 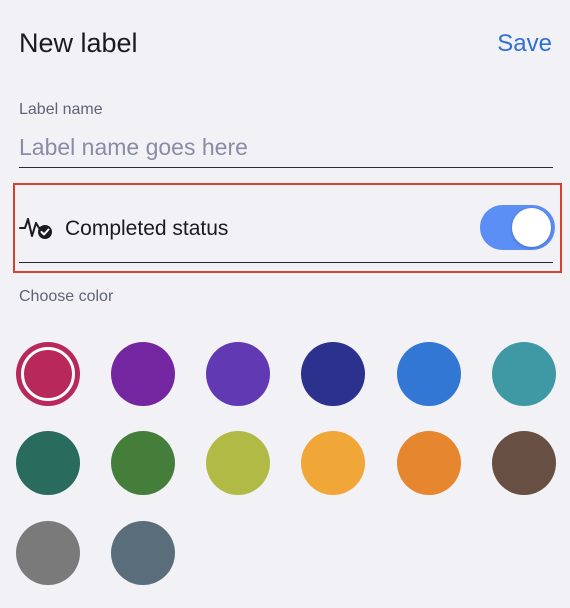 What do you see at coordinates (48, 374) in the screenshot?
I see `color-swatch-crimson` at bounding box center [48, 374].